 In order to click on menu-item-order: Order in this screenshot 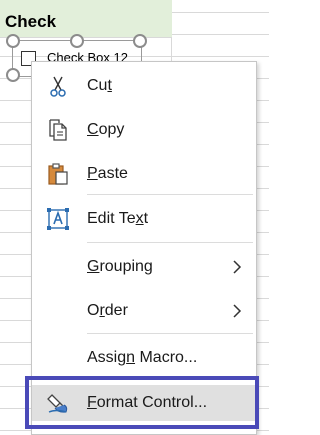, I will do `click(144, 311)`.